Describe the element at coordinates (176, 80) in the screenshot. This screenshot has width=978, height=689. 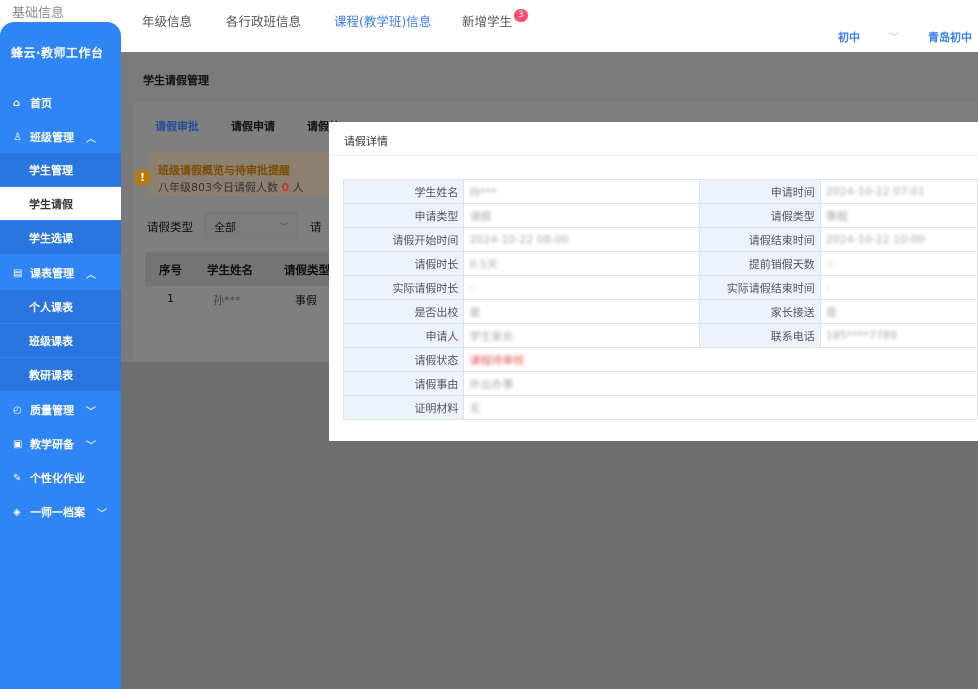
I see `page-title: 学生请假管理` at that location.